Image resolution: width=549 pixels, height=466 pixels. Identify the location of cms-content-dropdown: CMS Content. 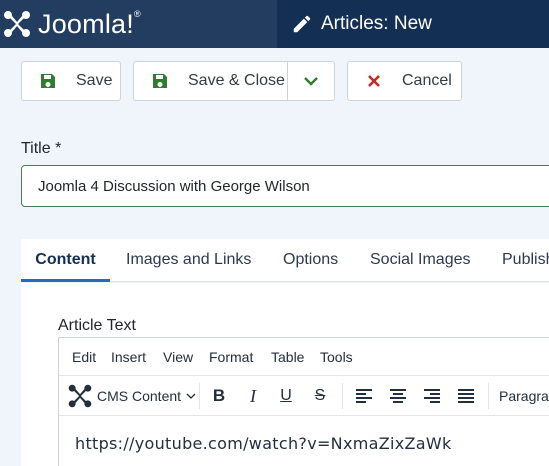
(131, 396).